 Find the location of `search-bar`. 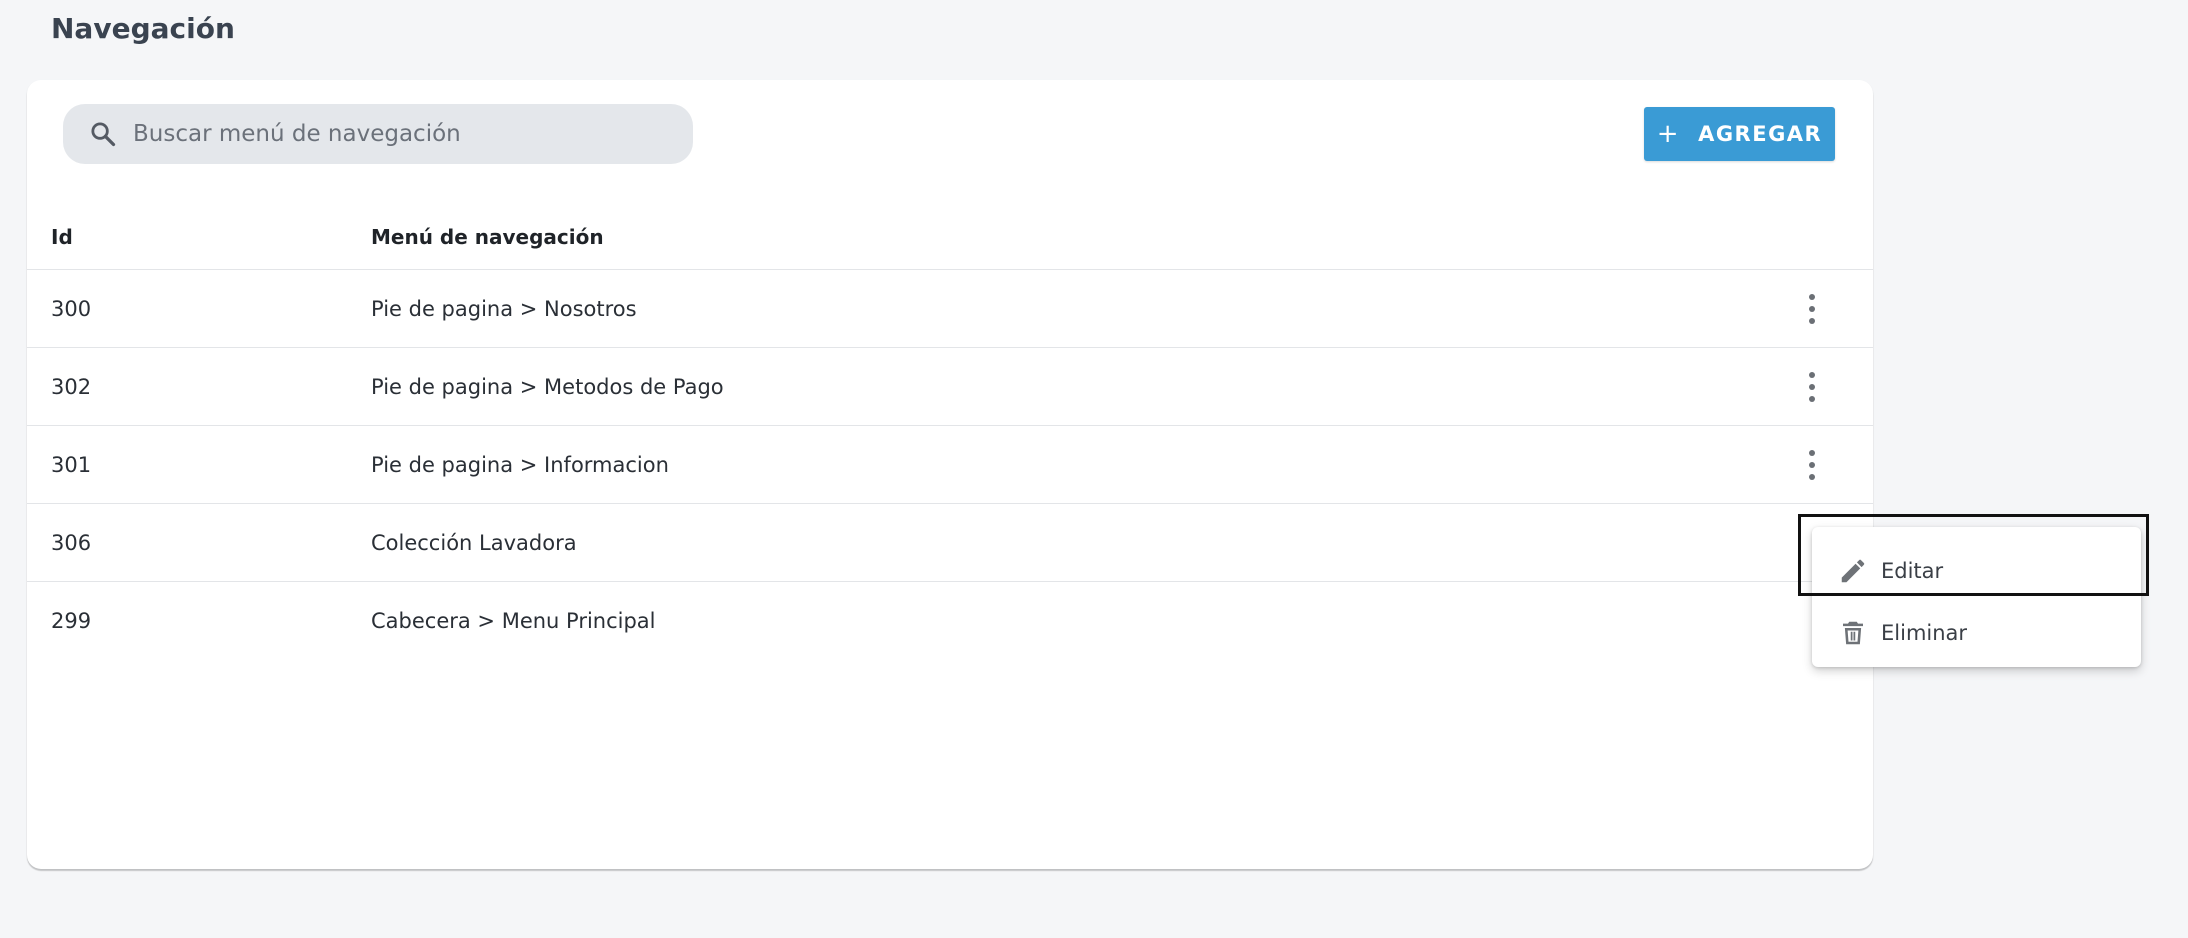

search-bar is located at coordinates (378, 134).